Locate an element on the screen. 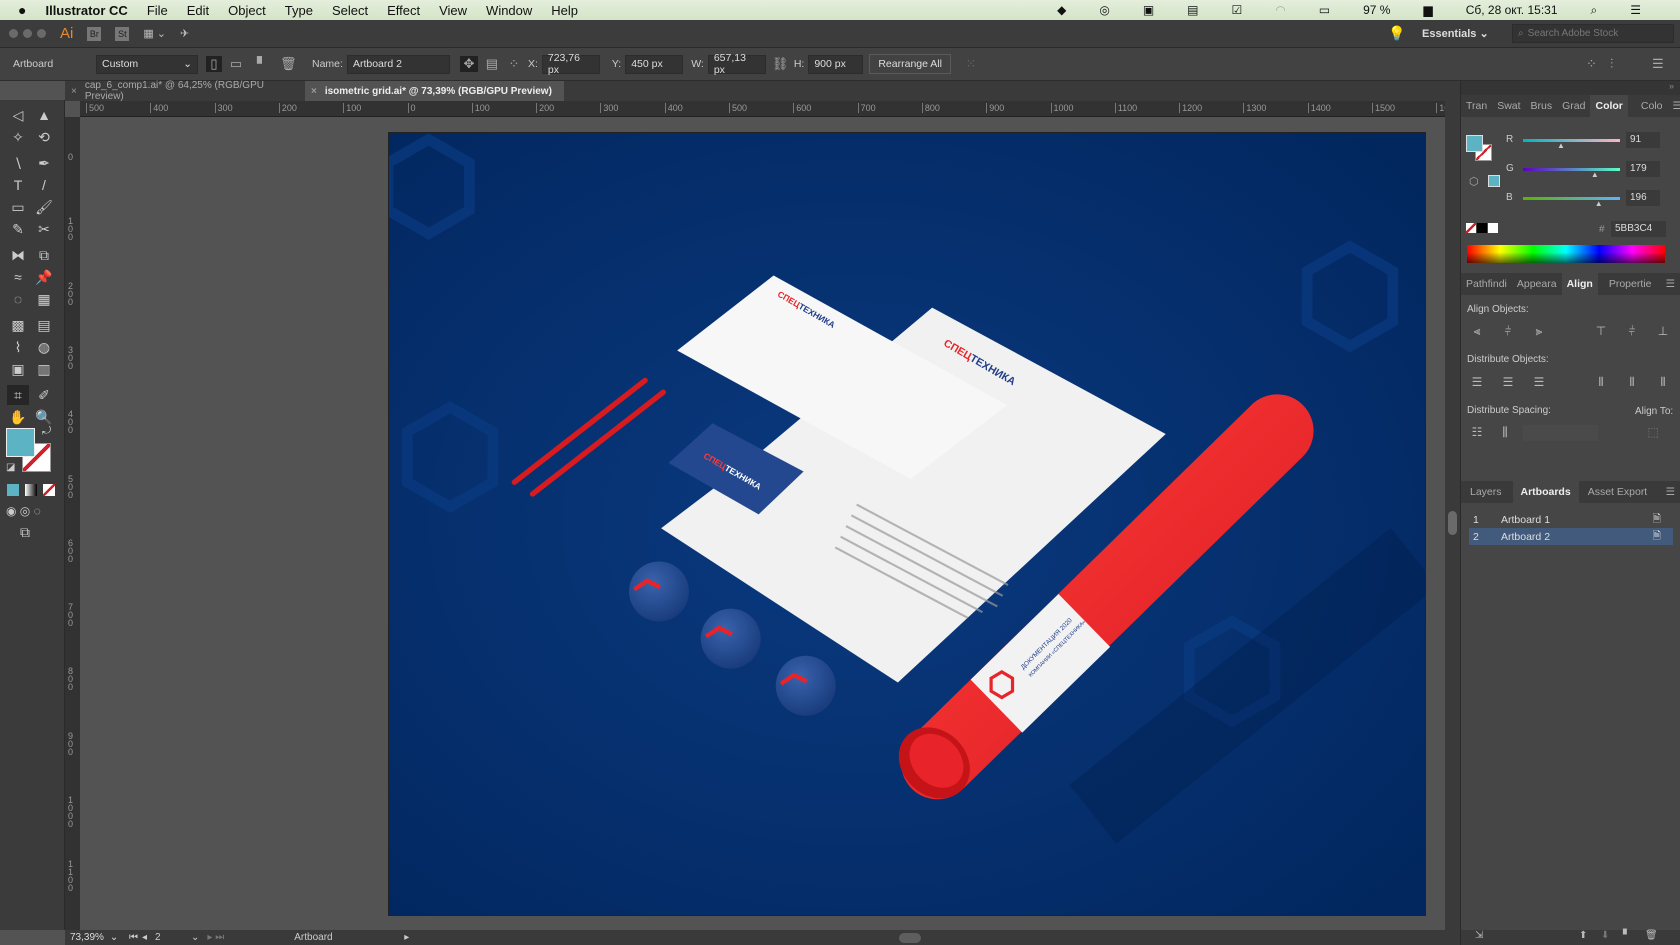 The height and width of the screenshot is (945, 1680). tool-icon: ✎ is located at coordinates (18, 229).